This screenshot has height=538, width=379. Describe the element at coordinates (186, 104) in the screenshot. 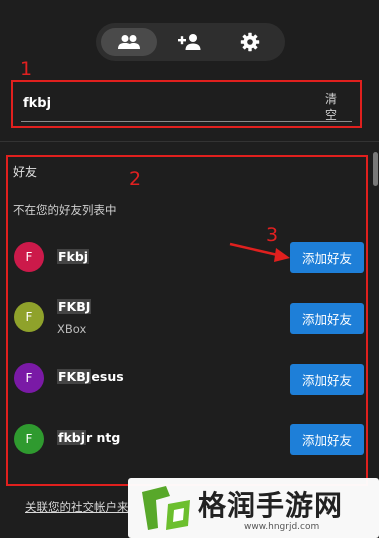

I see `search-box-highlight: fkbj 清空` at that location.